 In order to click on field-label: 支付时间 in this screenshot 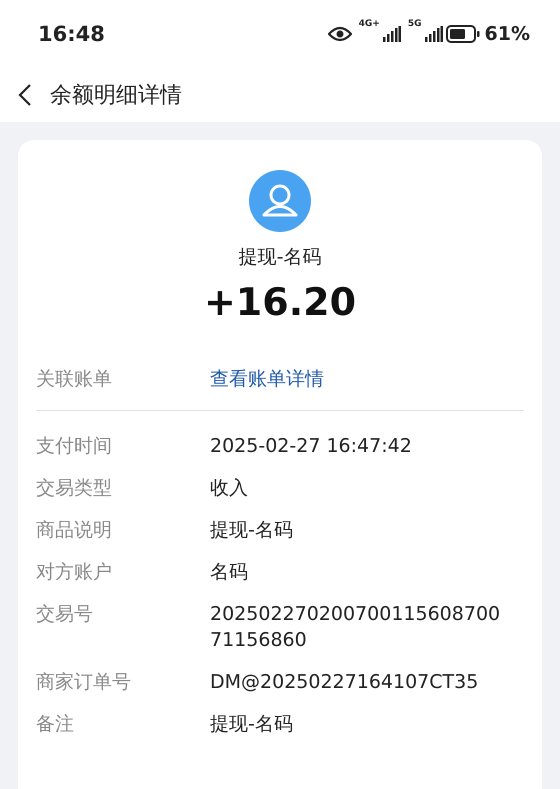, I will do `click(74, 446)`.